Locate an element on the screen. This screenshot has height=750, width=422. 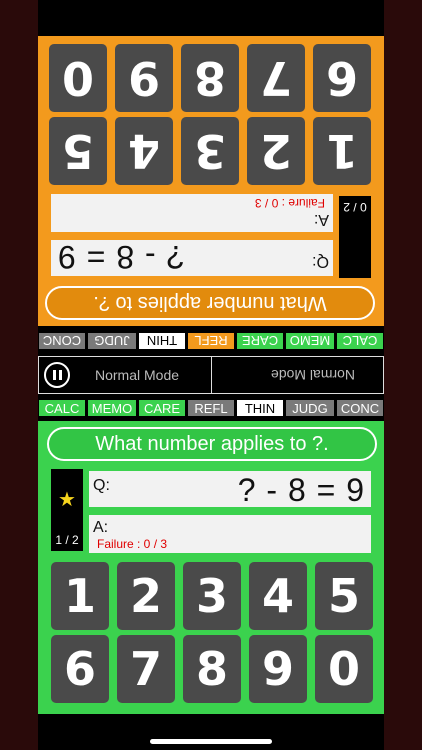
player2-mode-refl: REFL is located at coordinates (211, 341).